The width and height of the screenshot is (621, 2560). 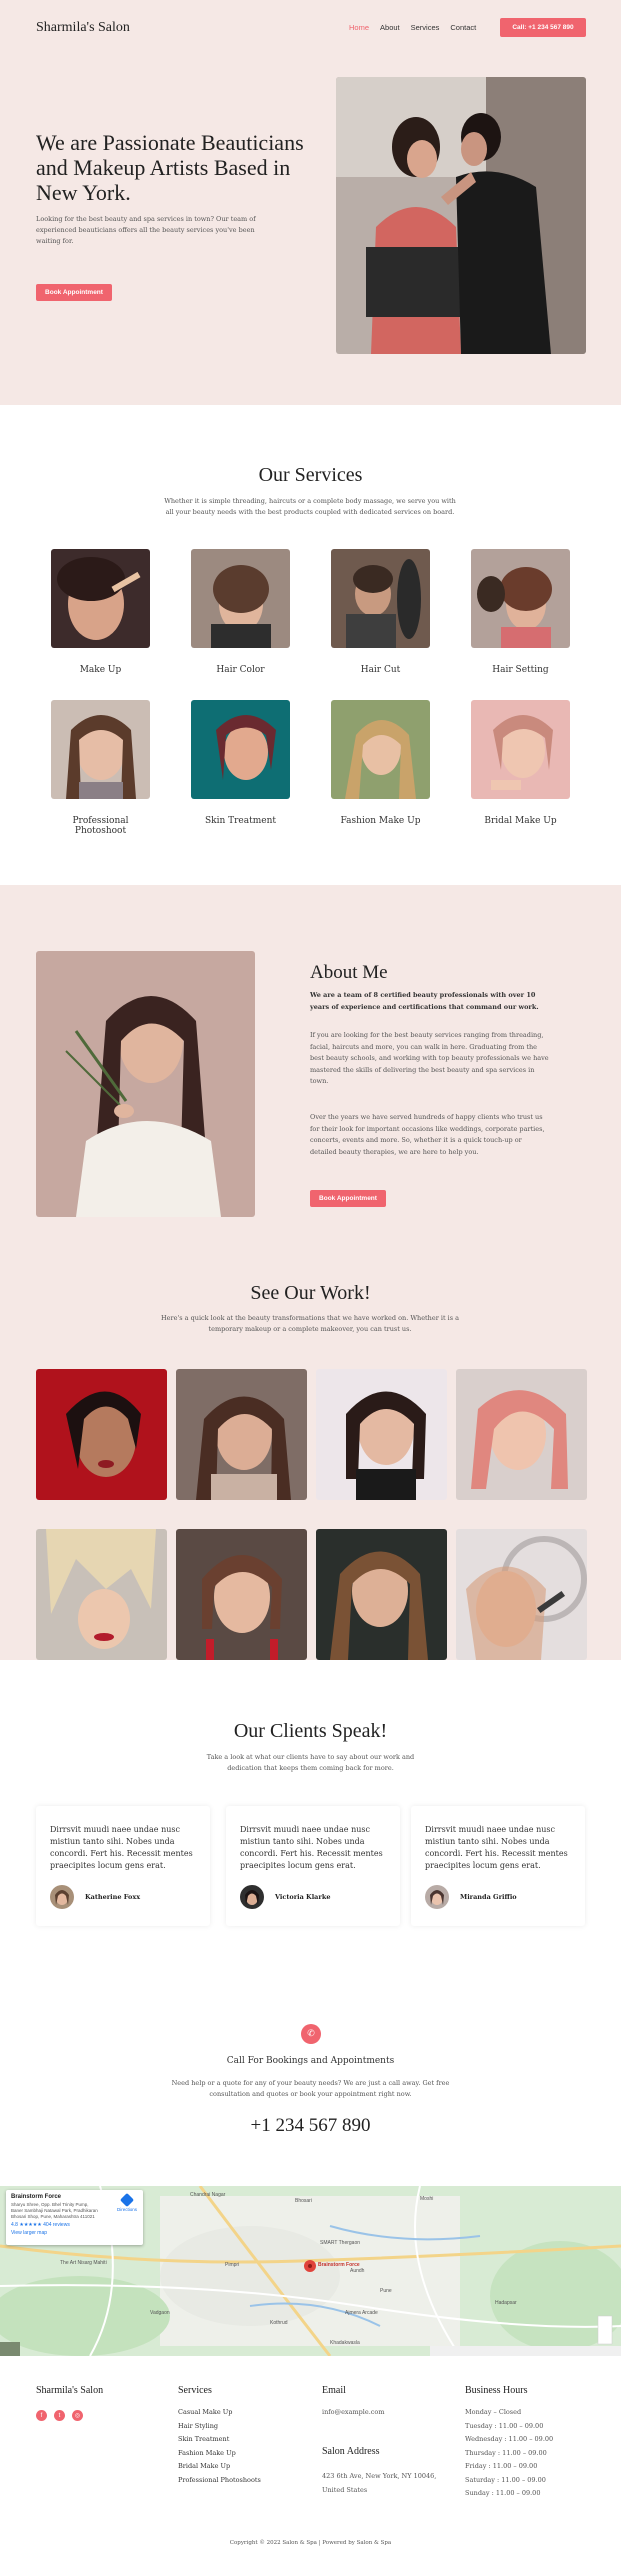 I want to click on map-label: Chandrai Nagar, so click(x=208, y=2195).